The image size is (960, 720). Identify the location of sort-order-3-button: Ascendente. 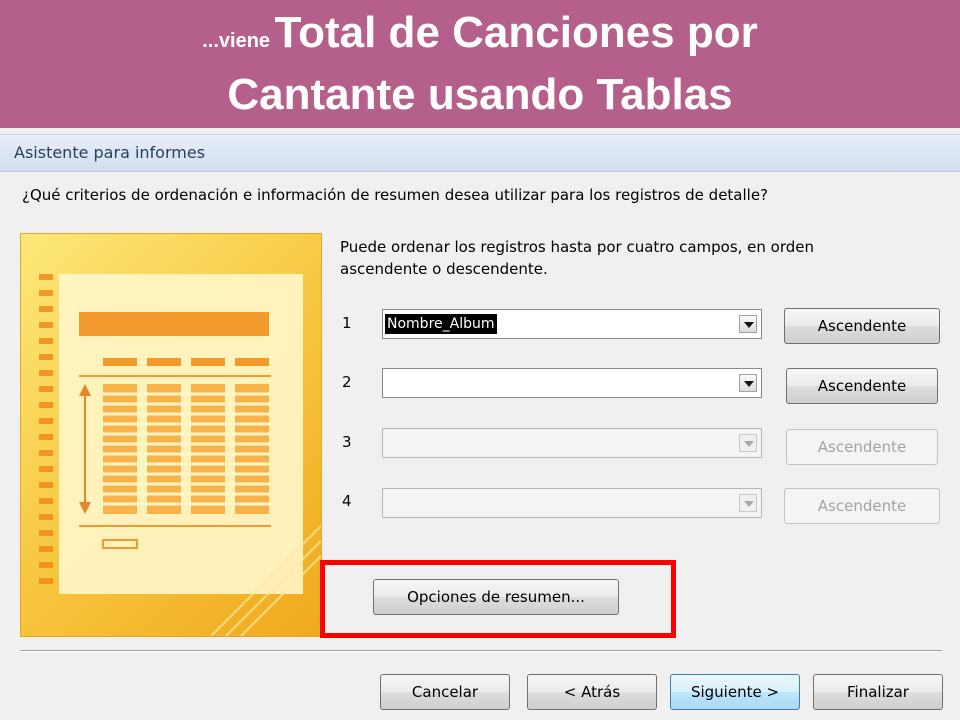
(862, 447).